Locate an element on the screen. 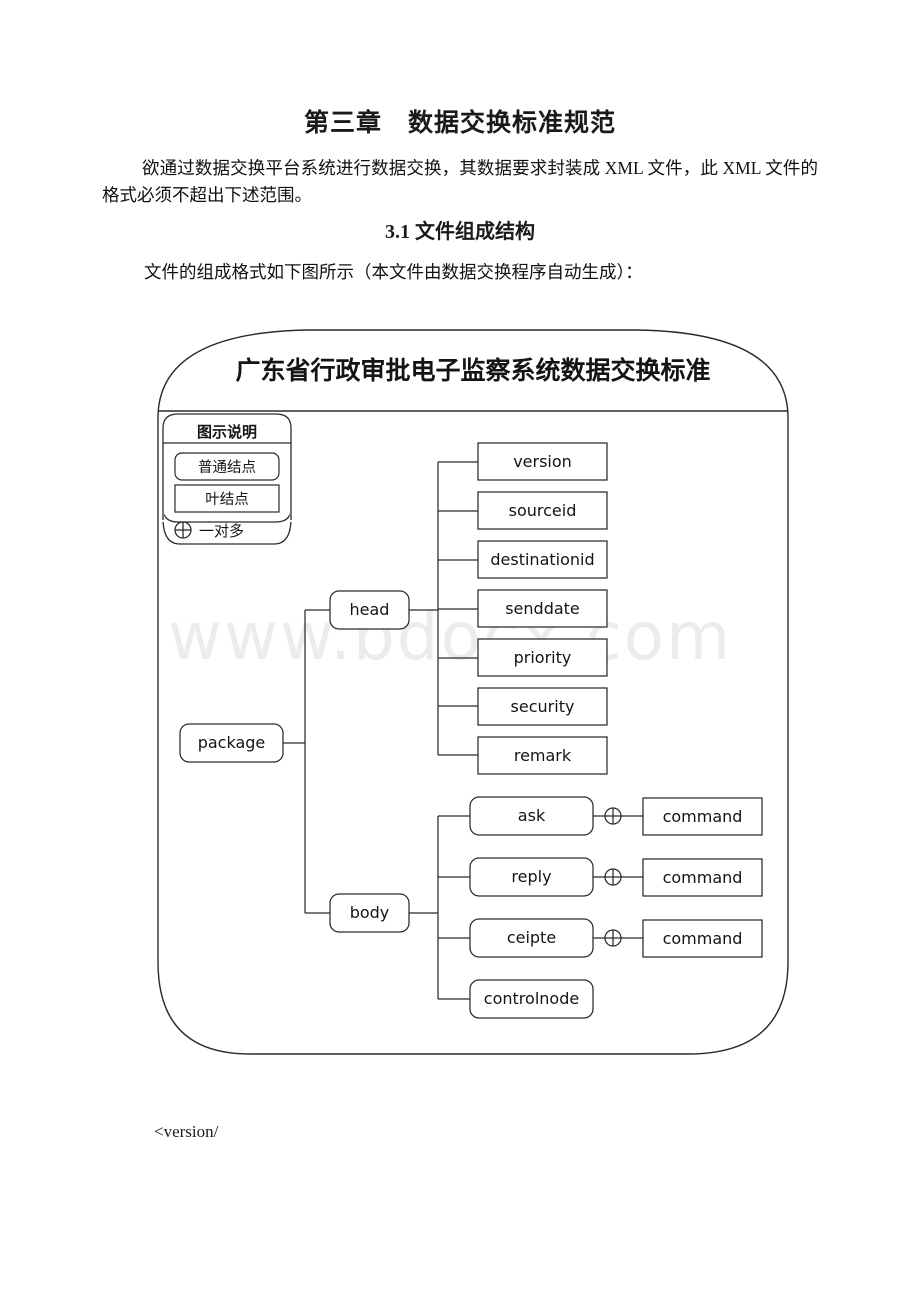  node-ask: ask is located at coordinates (531, 816).